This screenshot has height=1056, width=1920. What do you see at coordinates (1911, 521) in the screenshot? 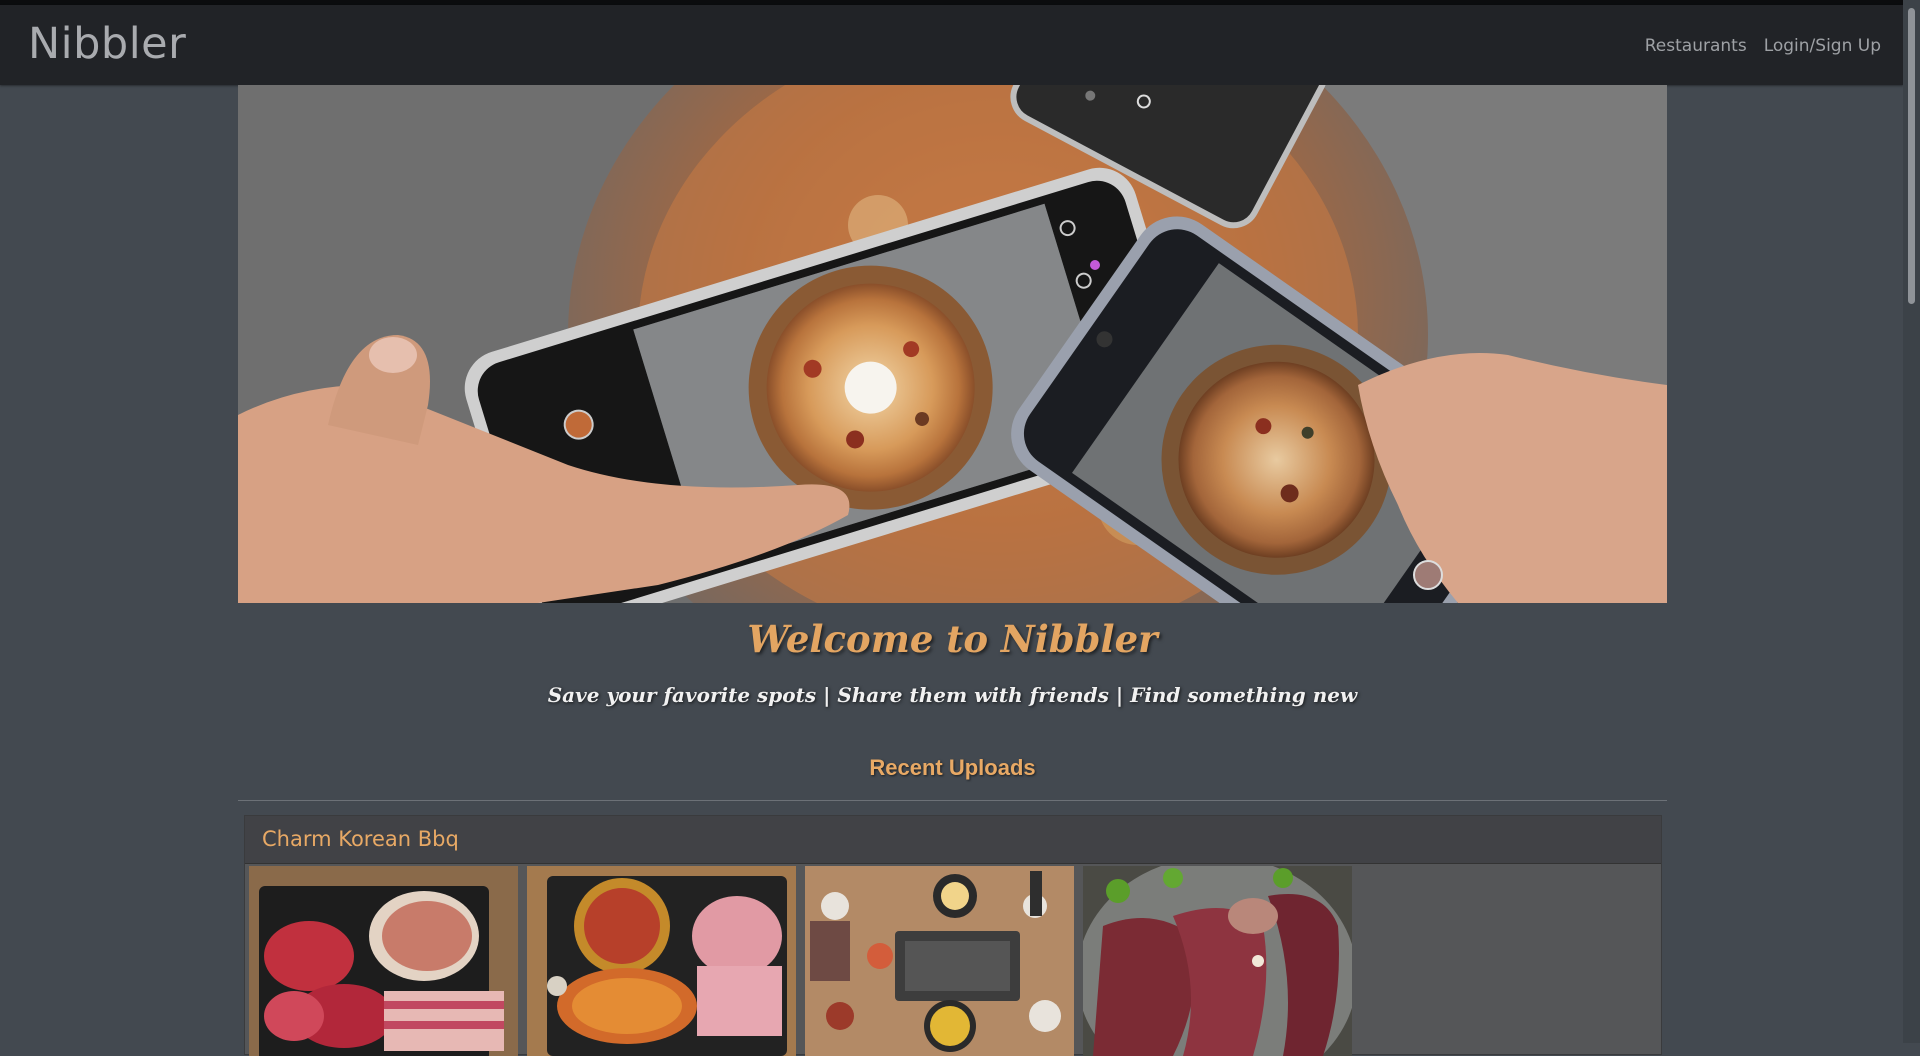
I see `page-scrollbar` at bounding box center [1911, 521].